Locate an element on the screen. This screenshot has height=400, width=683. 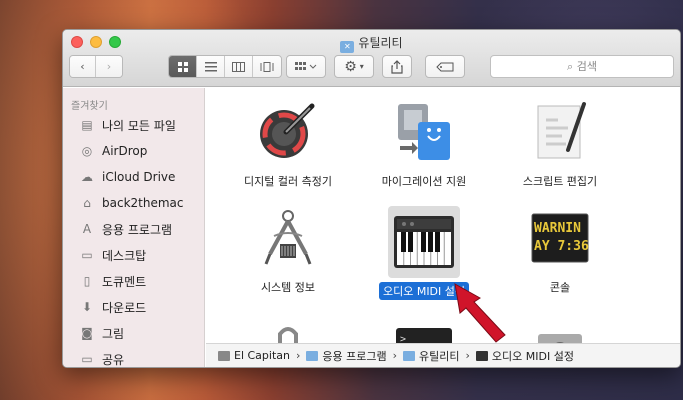
download-icon: ⬇ is located at coordinates (87, 307).